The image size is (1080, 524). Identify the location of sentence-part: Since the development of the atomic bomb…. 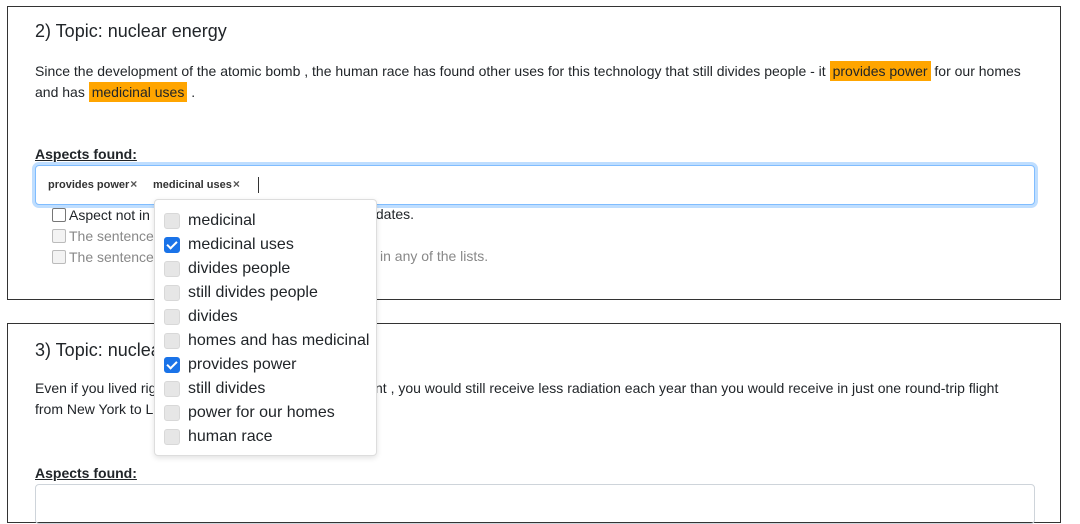
(432, 71).